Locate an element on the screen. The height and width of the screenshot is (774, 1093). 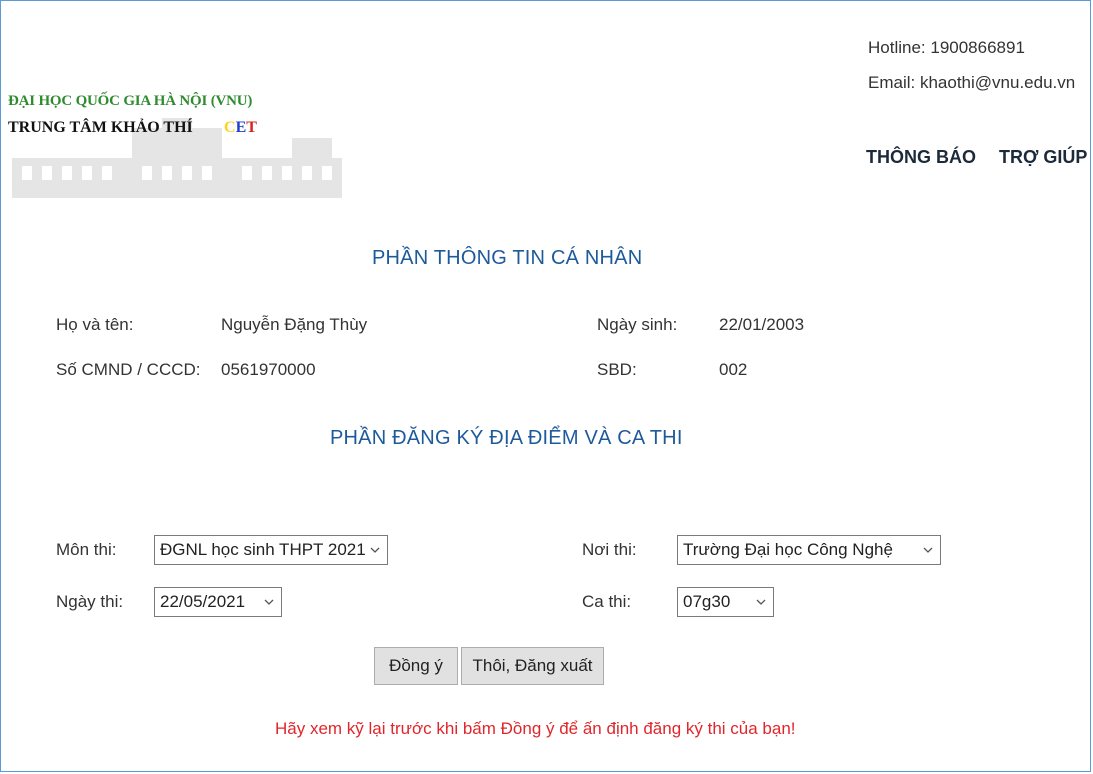
location-select: Trường Đại học Công Nghệ is located at coordinates (809, 550).